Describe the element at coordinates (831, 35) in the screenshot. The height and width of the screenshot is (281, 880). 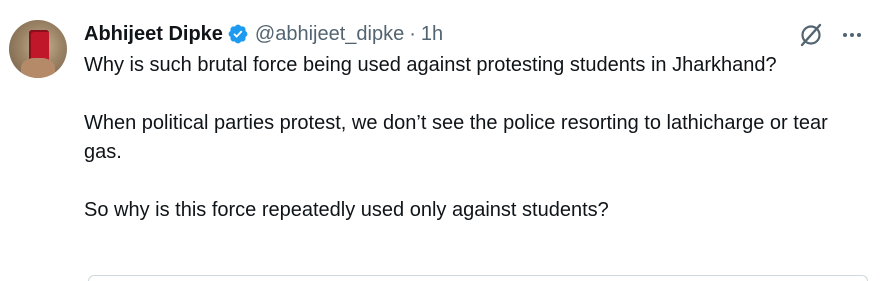
I see `tweet-actions` at that location.